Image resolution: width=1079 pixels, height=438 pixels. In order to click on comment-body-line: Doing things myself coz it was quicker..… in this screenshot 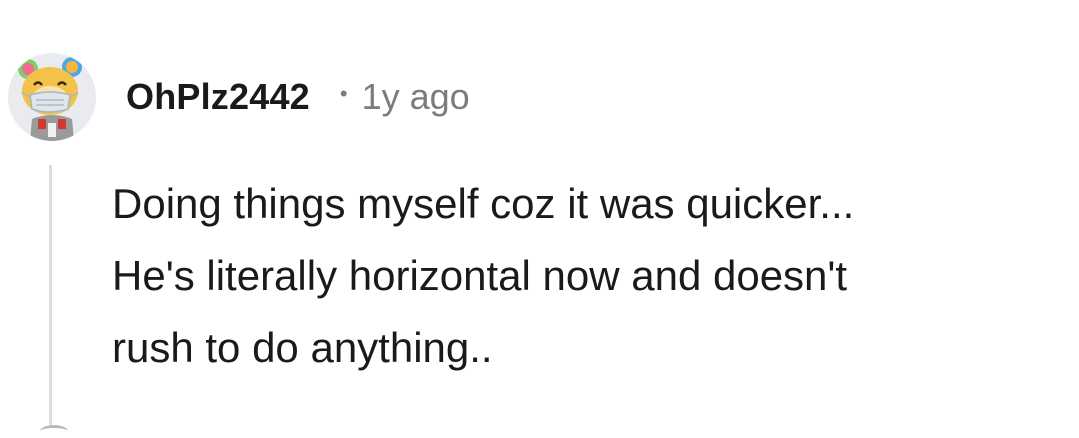, I will do `click(483, 203)`.